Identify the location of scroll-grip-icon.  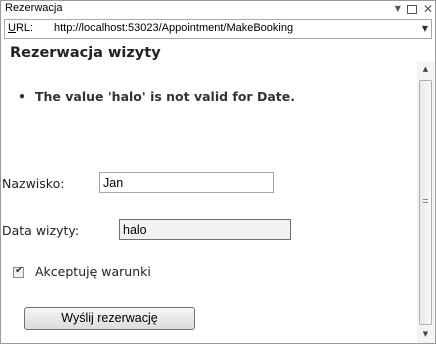
(425, 201).